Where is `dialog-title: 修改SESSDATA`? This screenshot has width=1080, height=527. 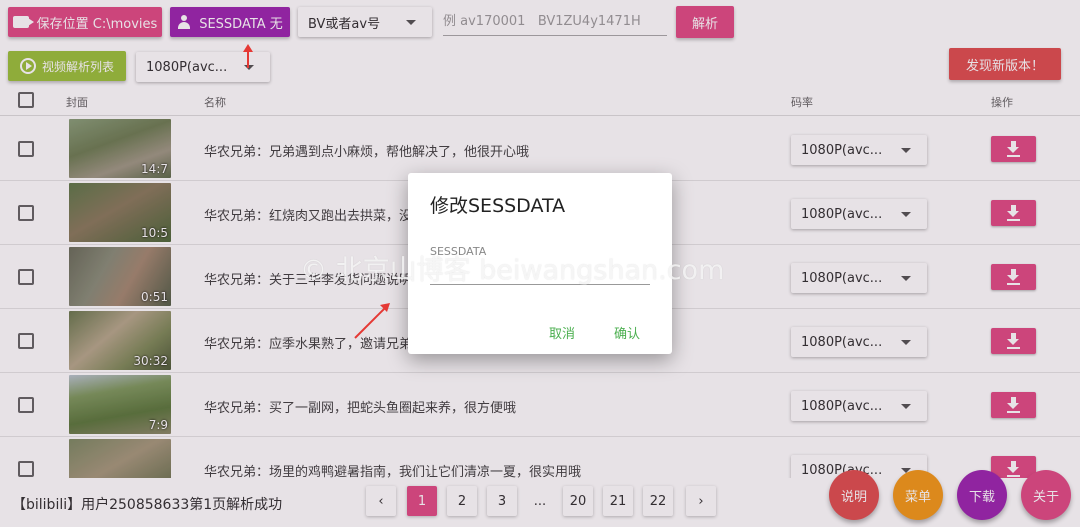 dialog-title: 修改SESSDATA is located at coordinates (498, 206).